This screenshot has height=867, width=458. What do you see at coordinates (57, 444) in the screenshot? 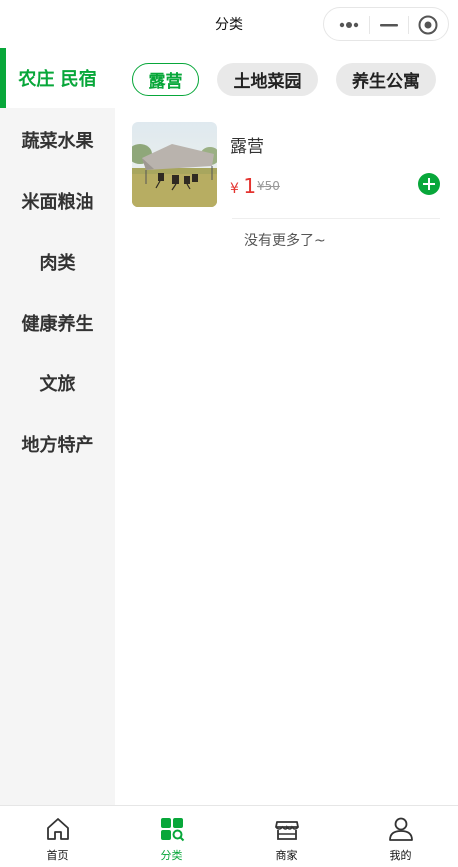
I see `sidebar-item-local-specialty: 地方特产` at bounding box center [57, 444].